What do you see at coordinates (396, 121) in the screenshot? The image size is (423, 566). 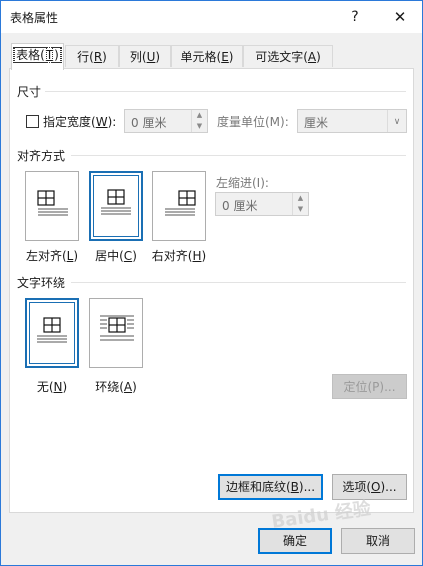 I see `chevron-down-icon: ∨` at bounding box center [396, 121].